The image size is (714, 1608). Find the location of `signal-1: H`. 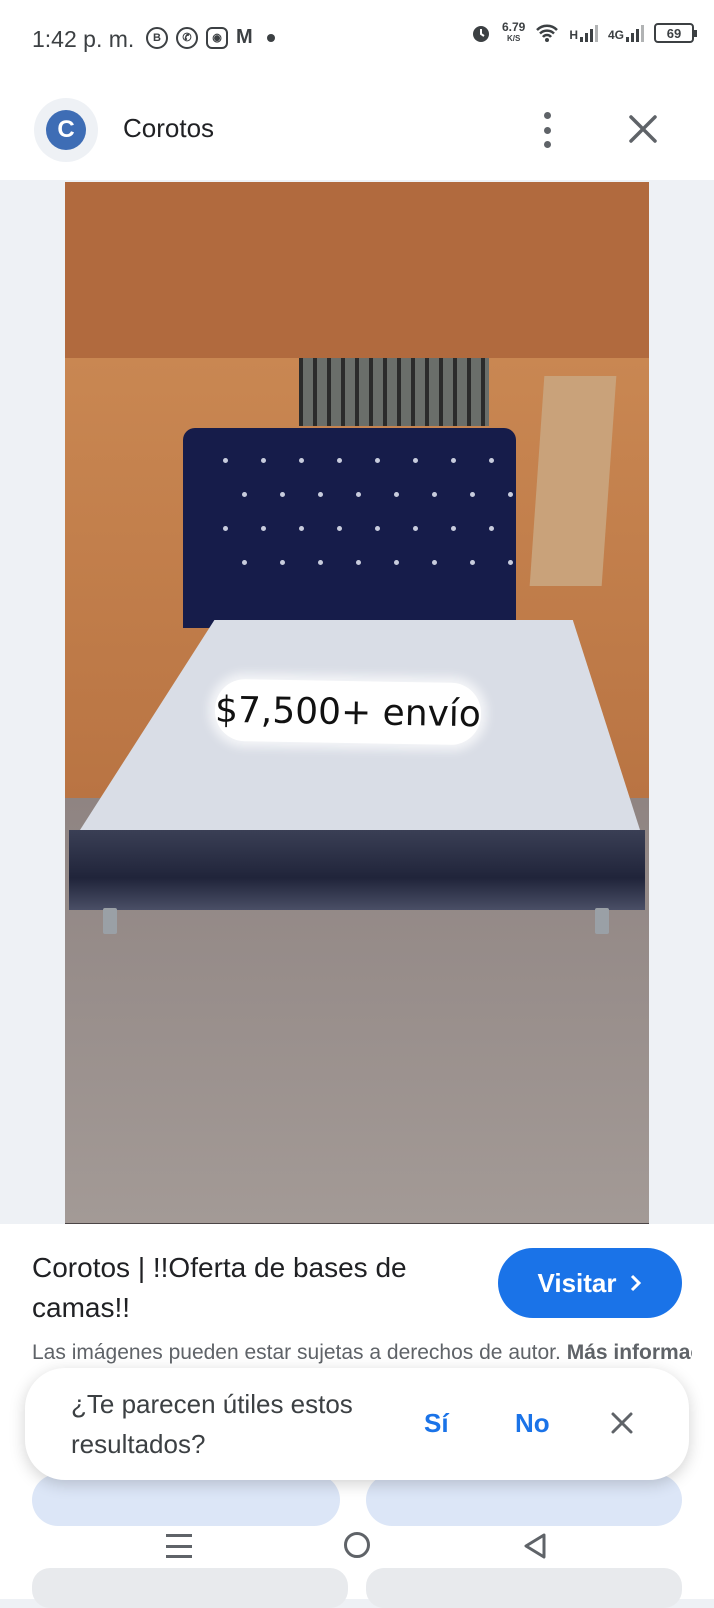

signal-1: H is located at coordinates (583, 33).